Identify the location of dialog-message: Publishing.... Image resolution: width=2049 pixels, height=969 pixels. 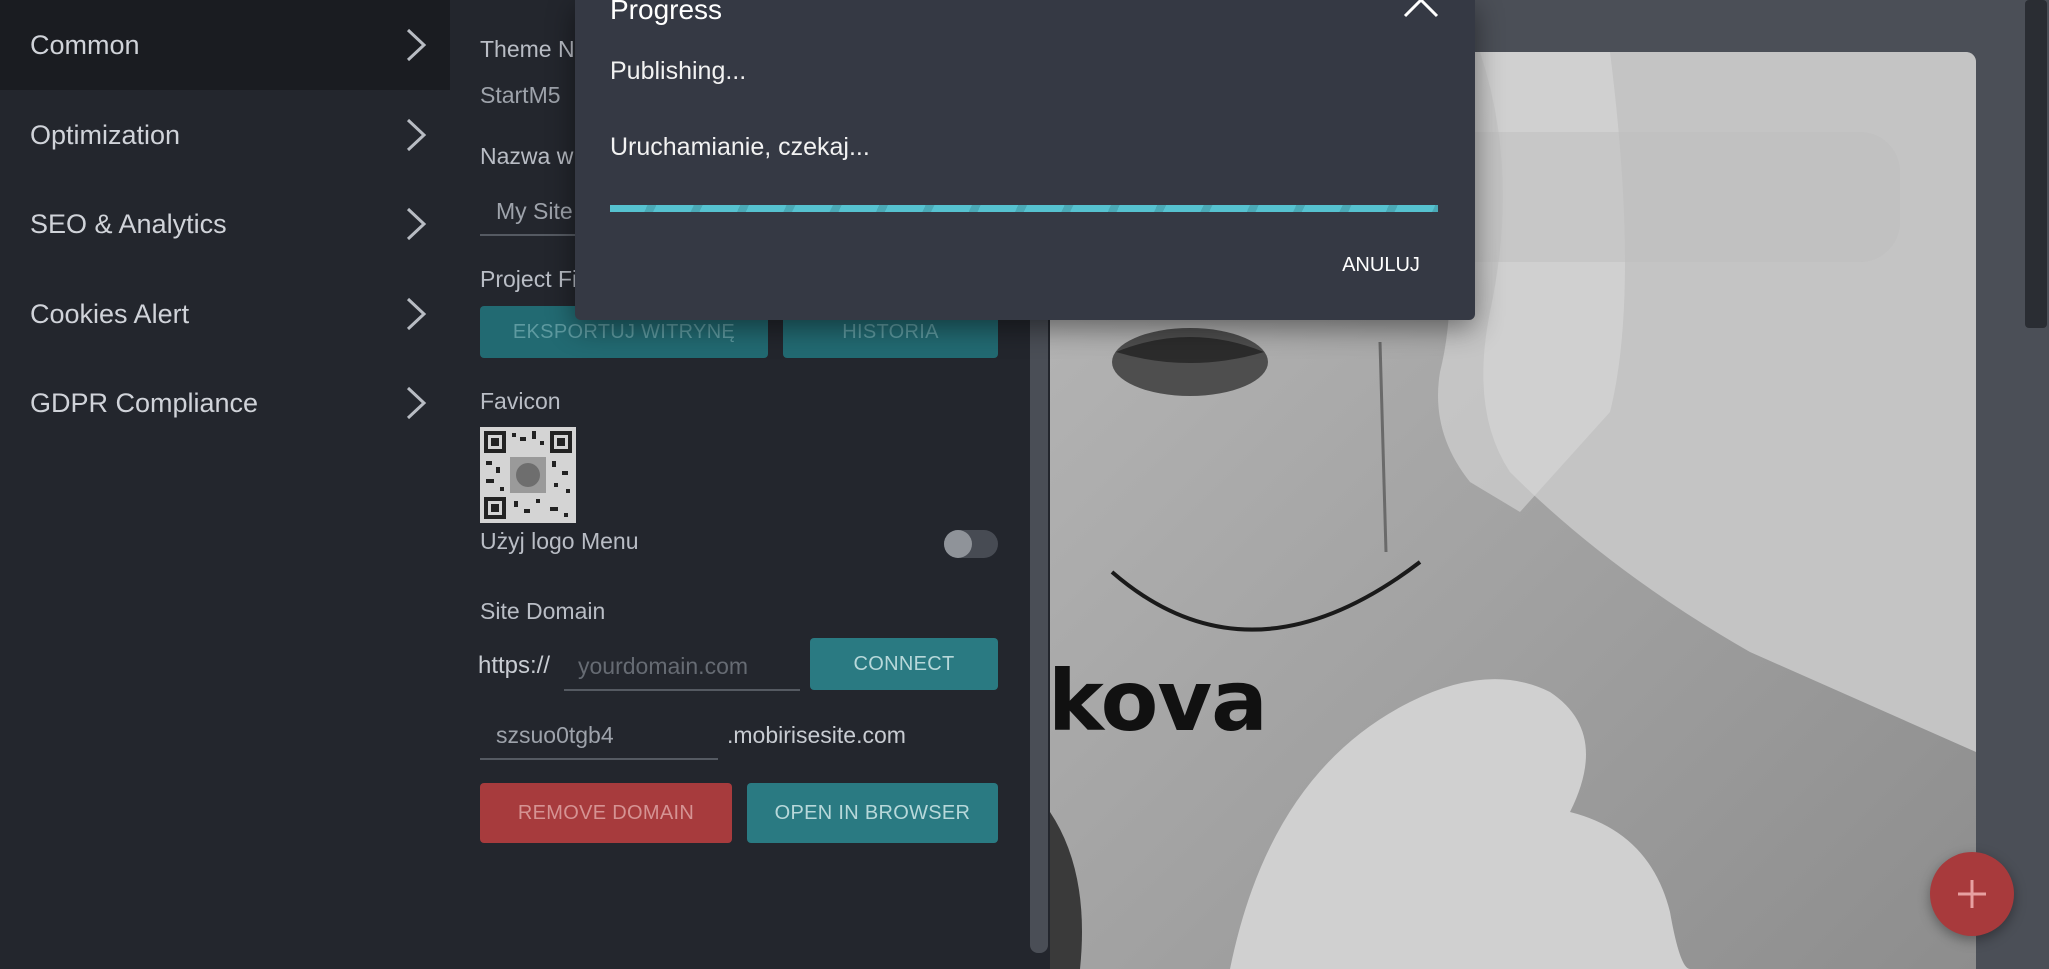
(678, 71).